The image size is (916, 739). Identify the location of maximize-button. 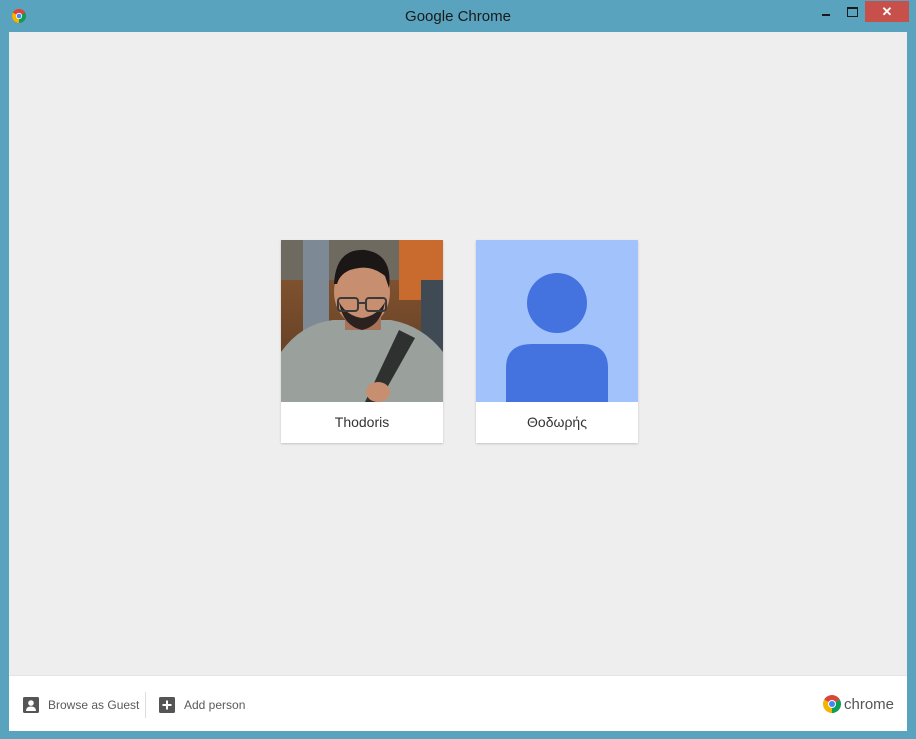
(852, 13).